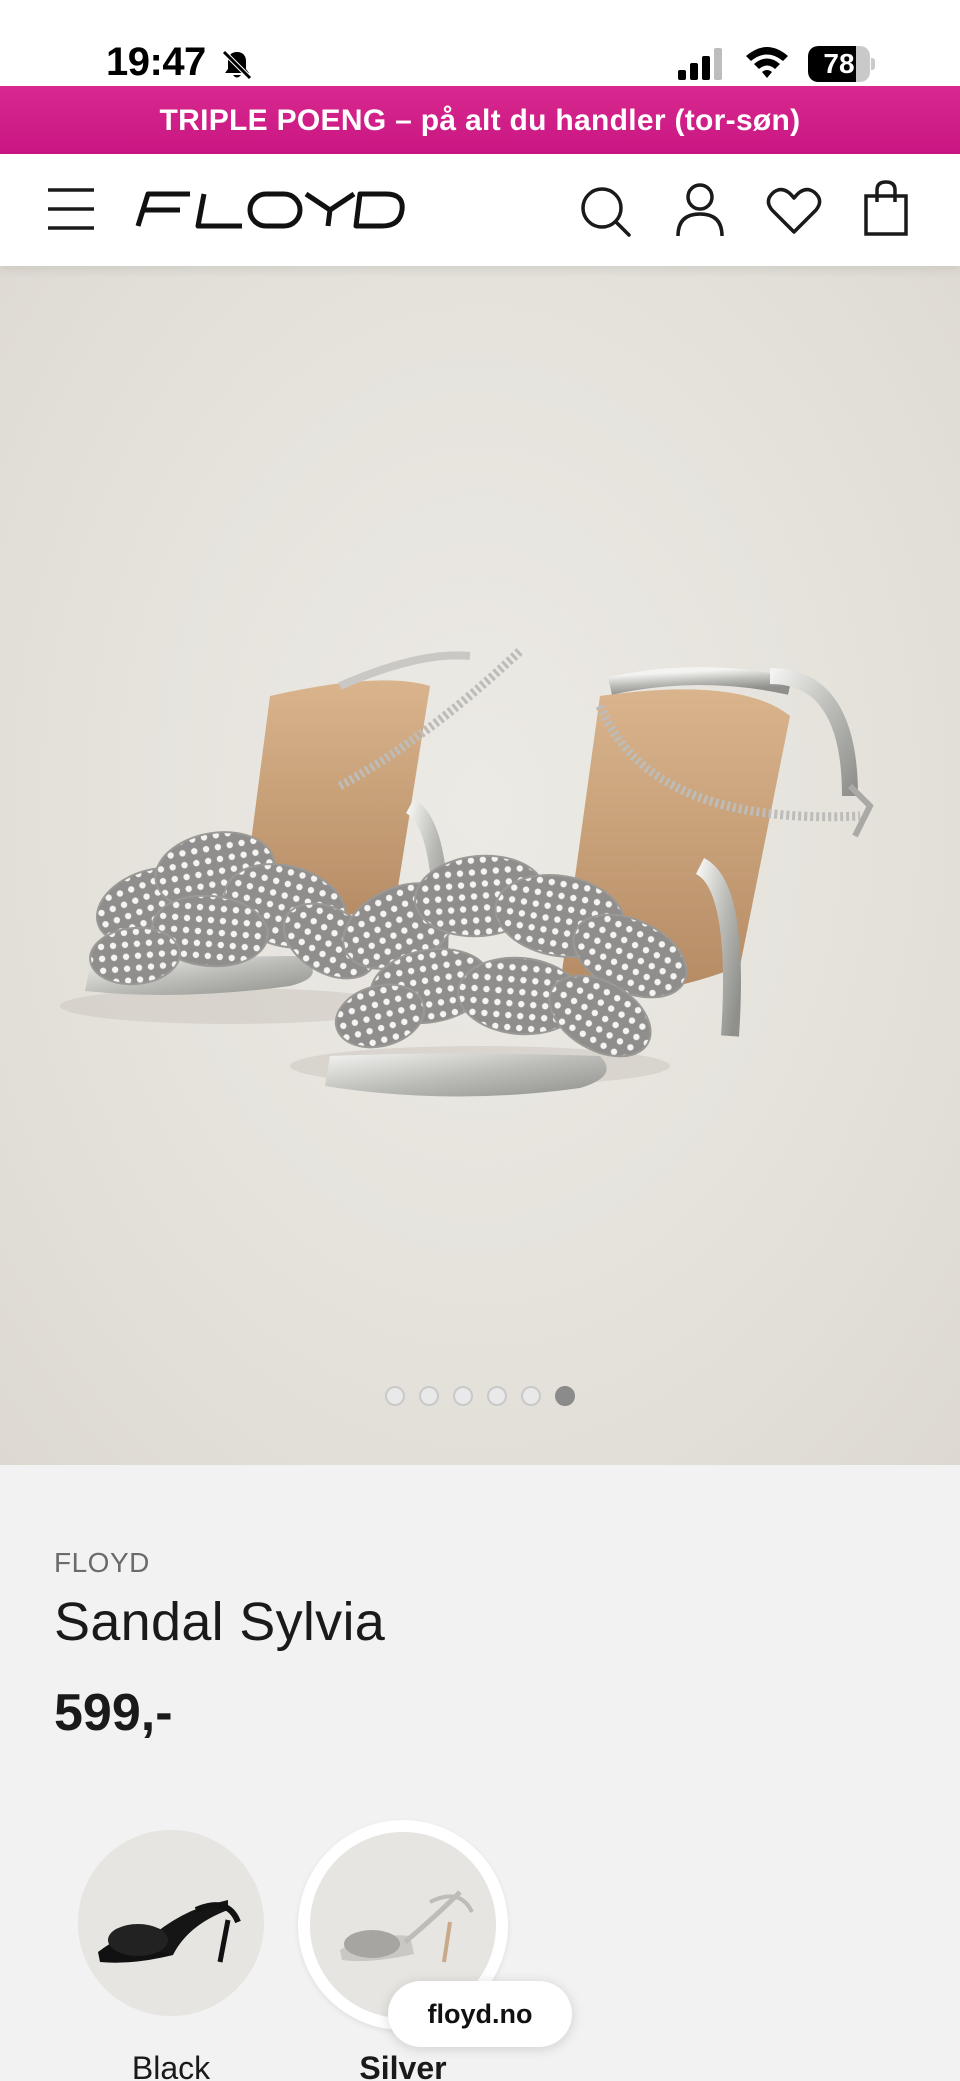 The image size is (960, 2081). I want to click on color-label-black: Black, so click(171, 2065).